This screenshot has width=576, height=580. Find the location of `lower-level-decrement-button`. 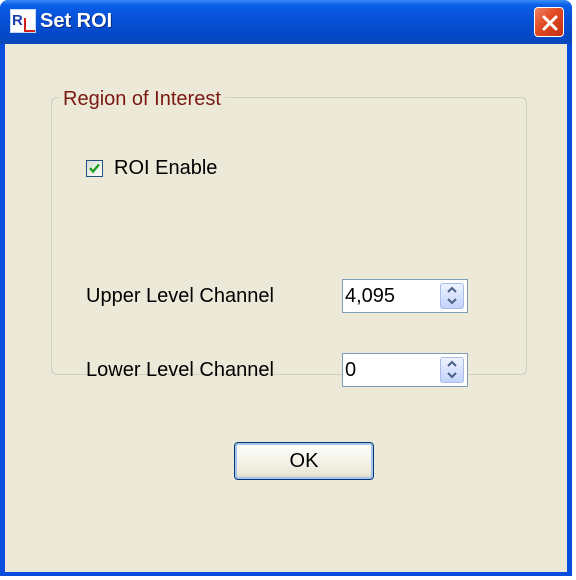

lower-level-decrement-button is located at coordinates (452, 376).